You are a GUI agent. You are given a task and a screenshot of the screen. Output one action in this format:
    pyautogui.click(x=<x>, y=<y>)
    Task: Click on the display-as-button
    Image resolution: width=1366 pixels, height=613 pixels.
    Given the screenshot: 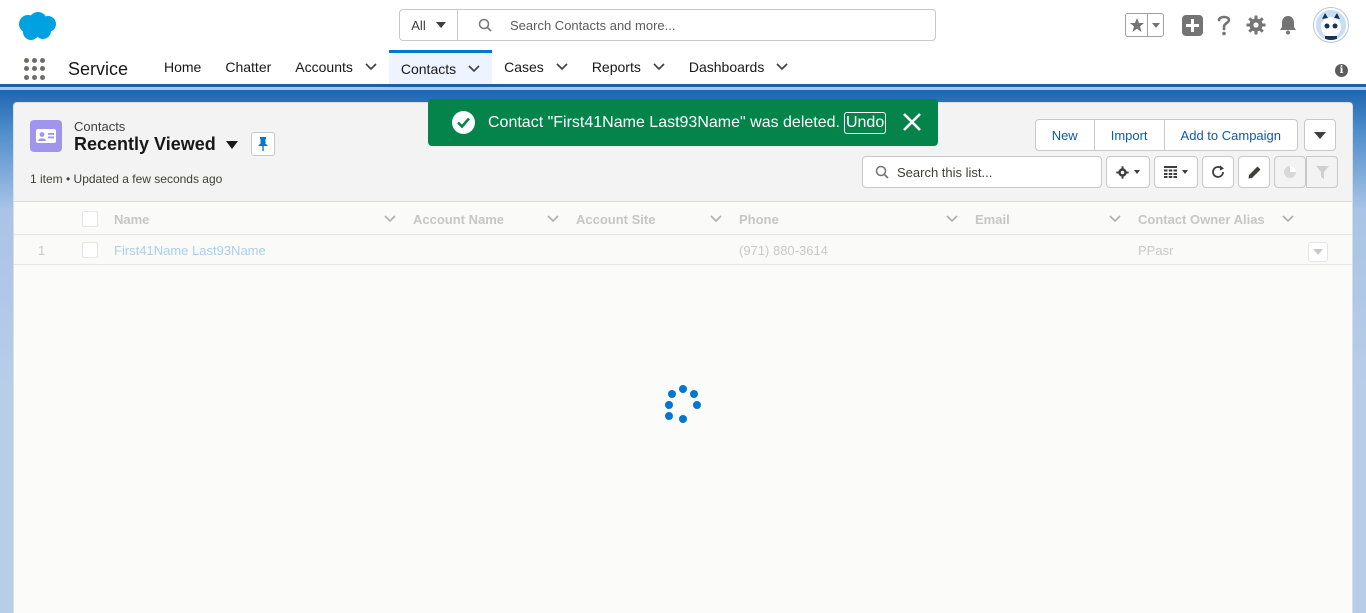 What is the action you would take?
    pyautogui.click(x=1176, y=172)
    